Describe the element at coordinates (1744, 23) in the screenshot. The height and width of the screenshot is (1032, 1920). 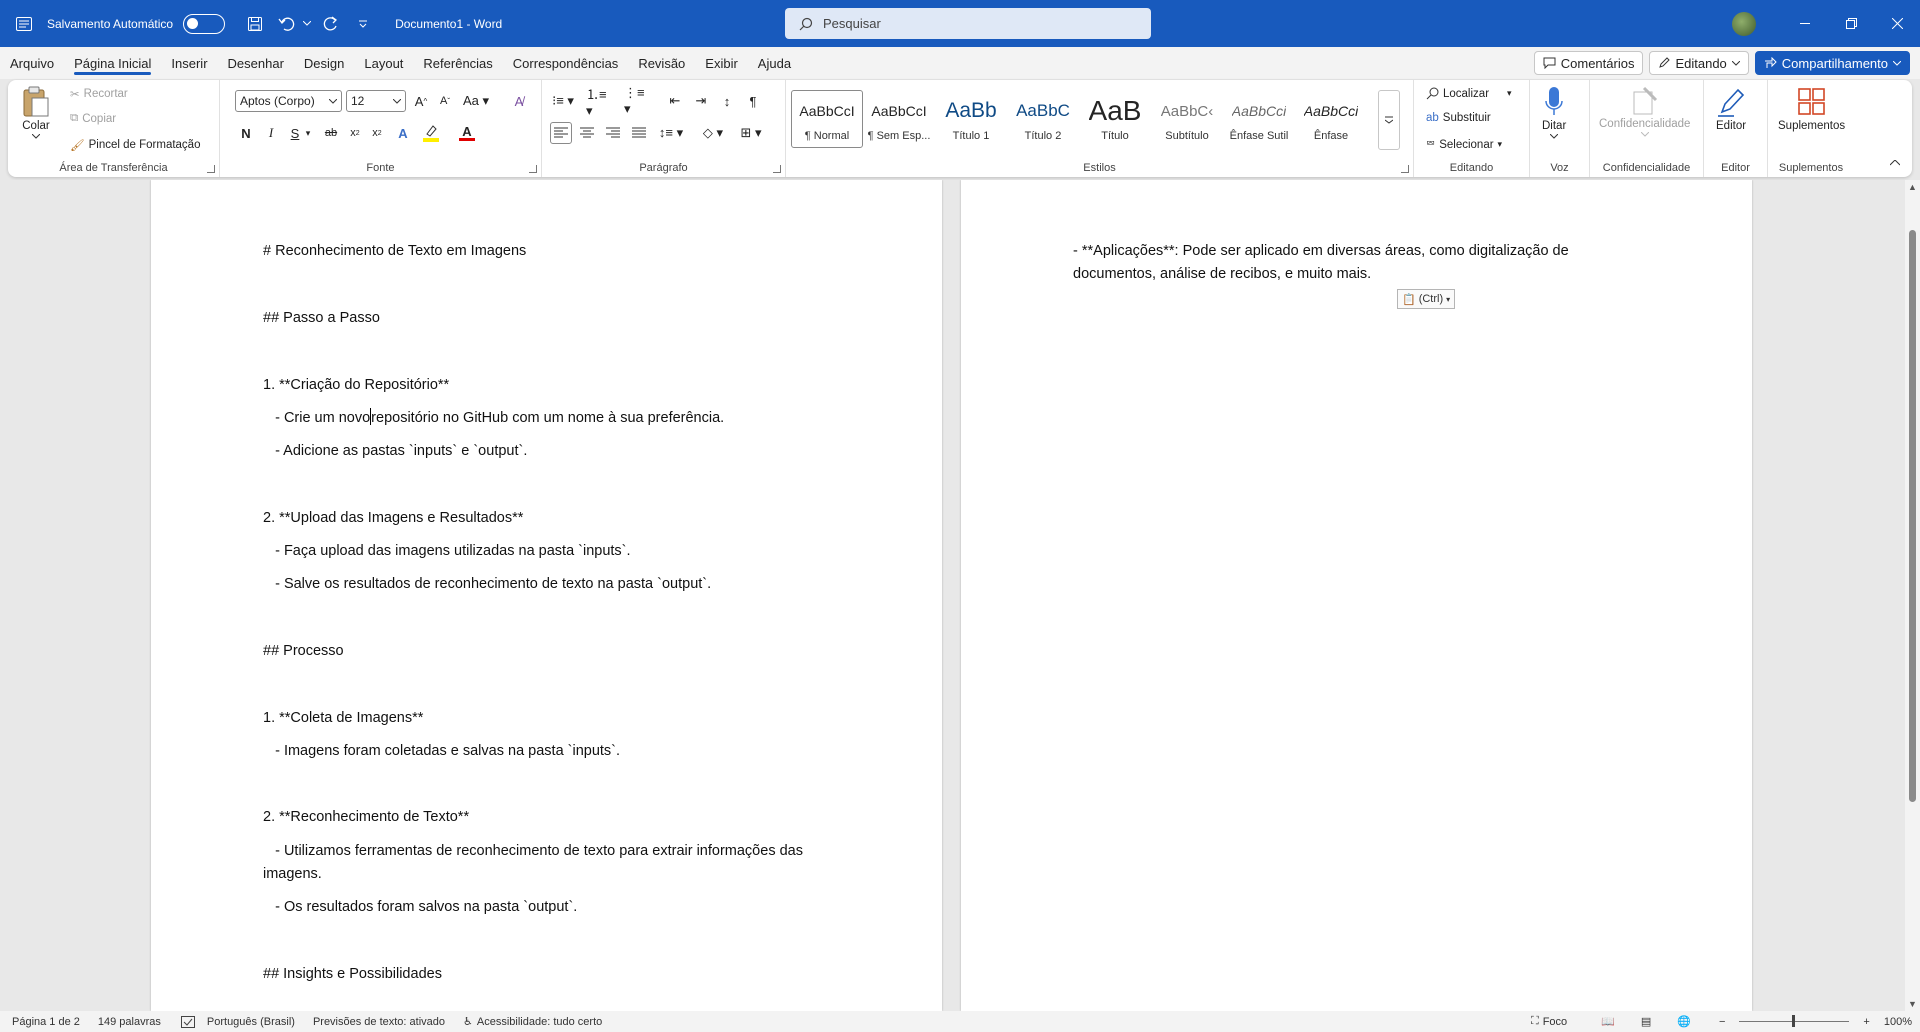
I see `user-avatar` at that location.